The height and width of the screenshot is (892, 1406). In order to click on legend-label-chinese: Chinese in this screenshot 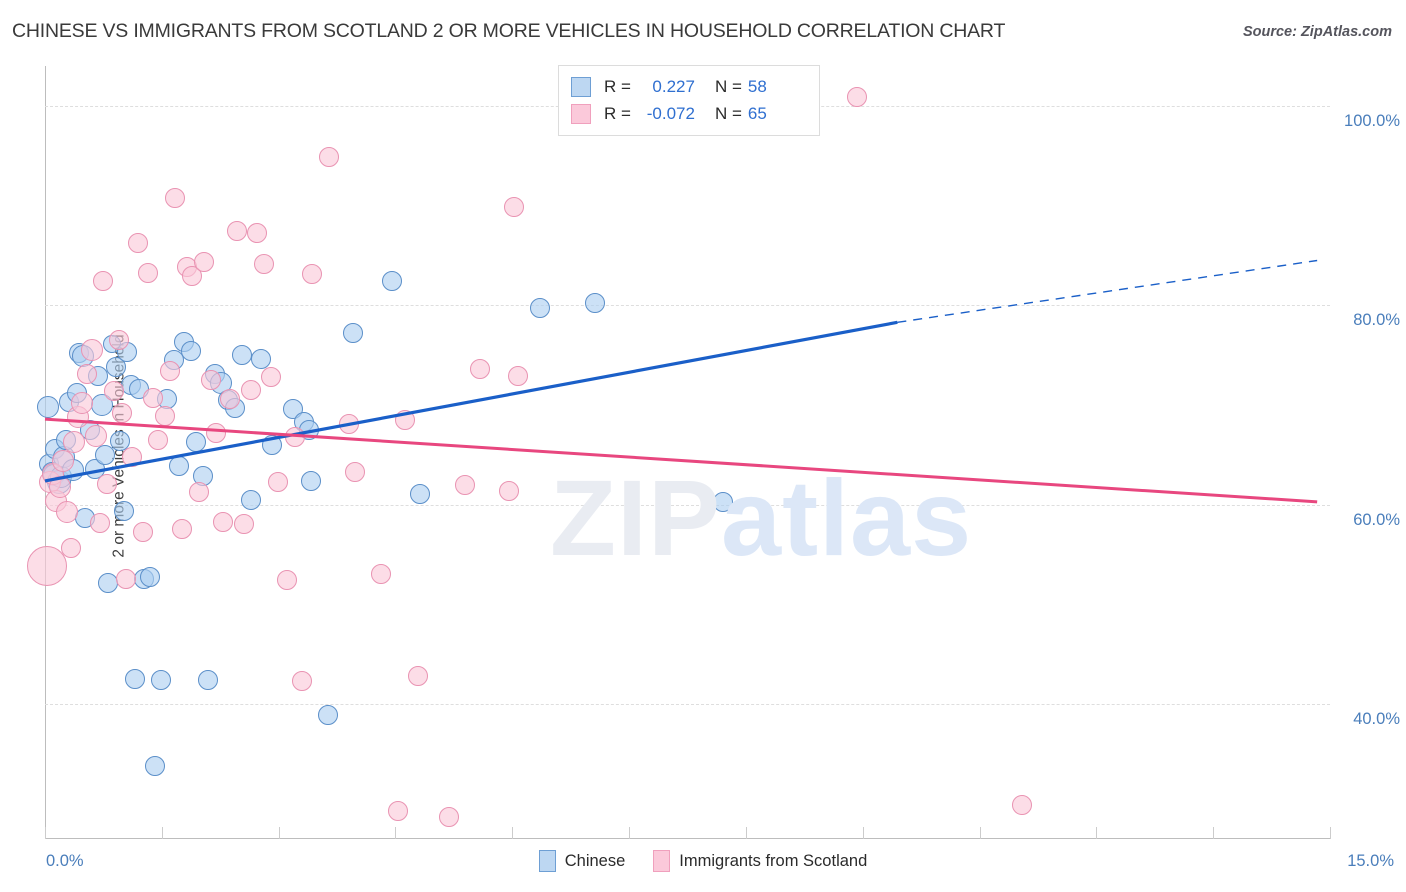, I will do `click(595, 860)`.